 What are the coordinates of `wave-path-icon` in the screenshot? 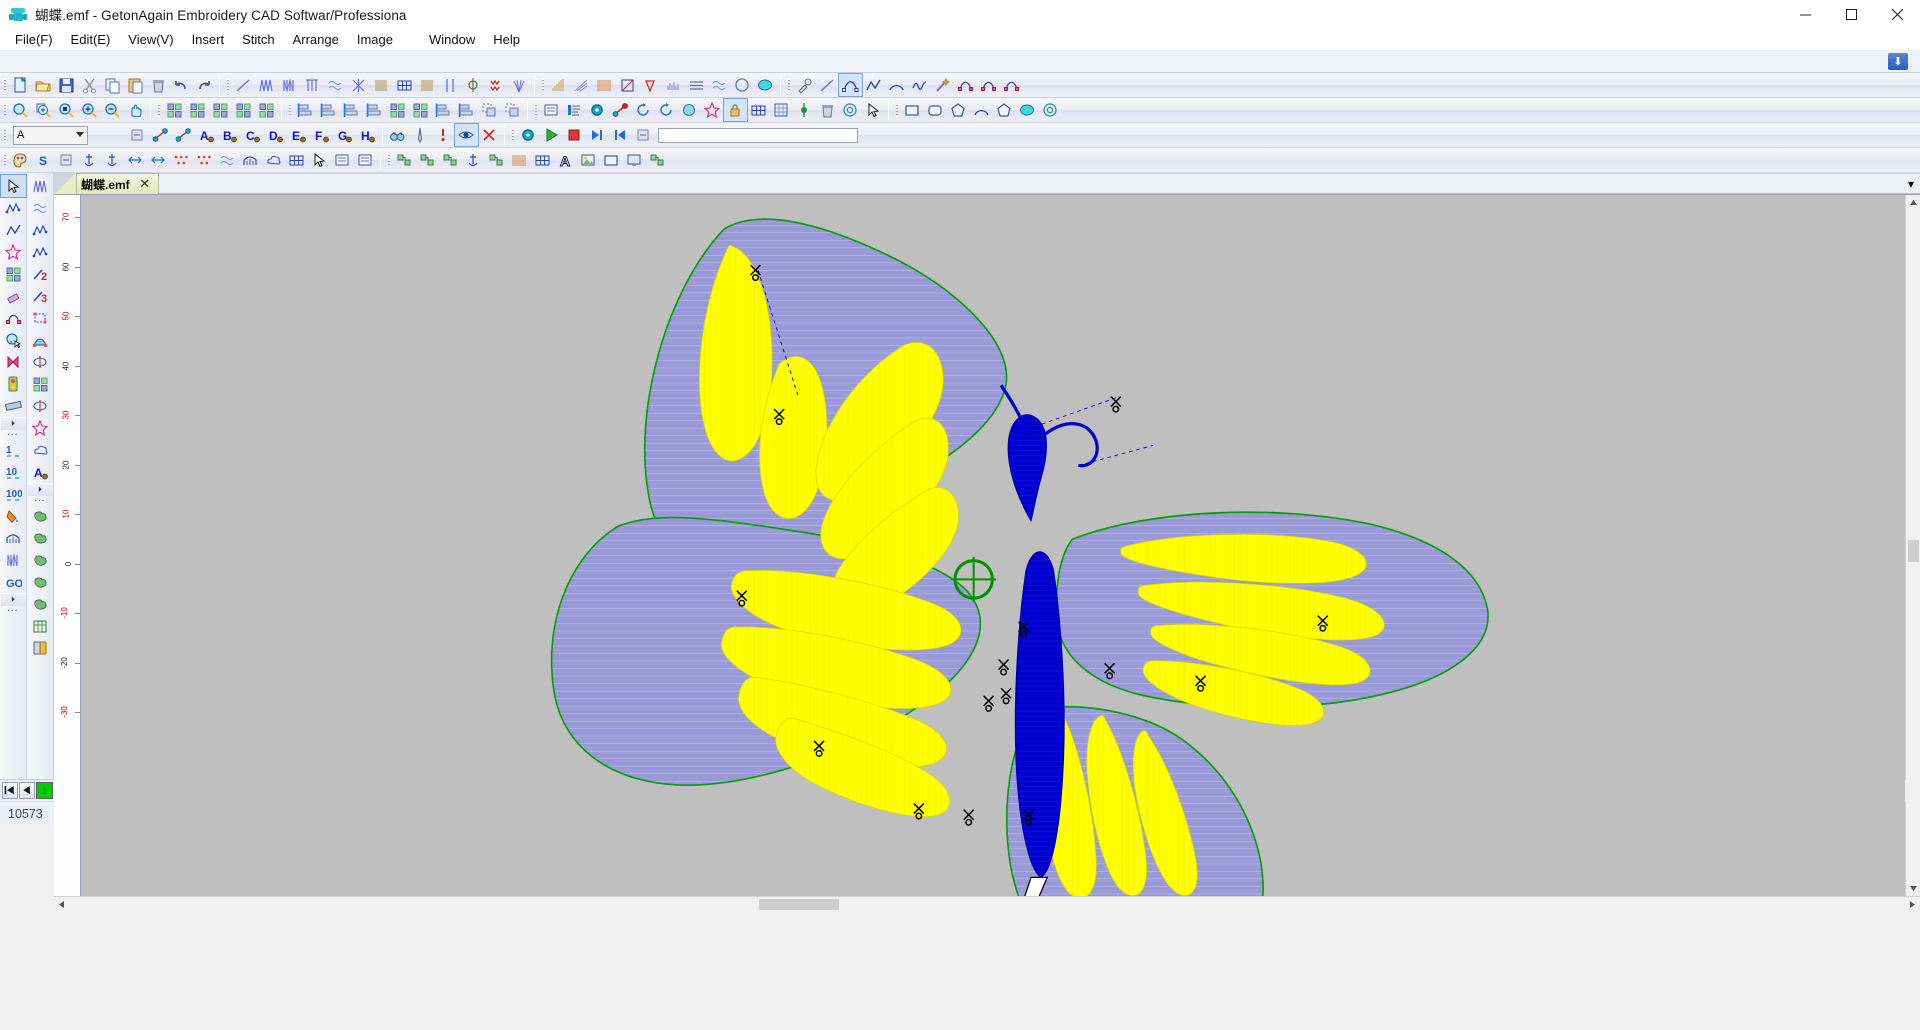 It's located at (40, 208).